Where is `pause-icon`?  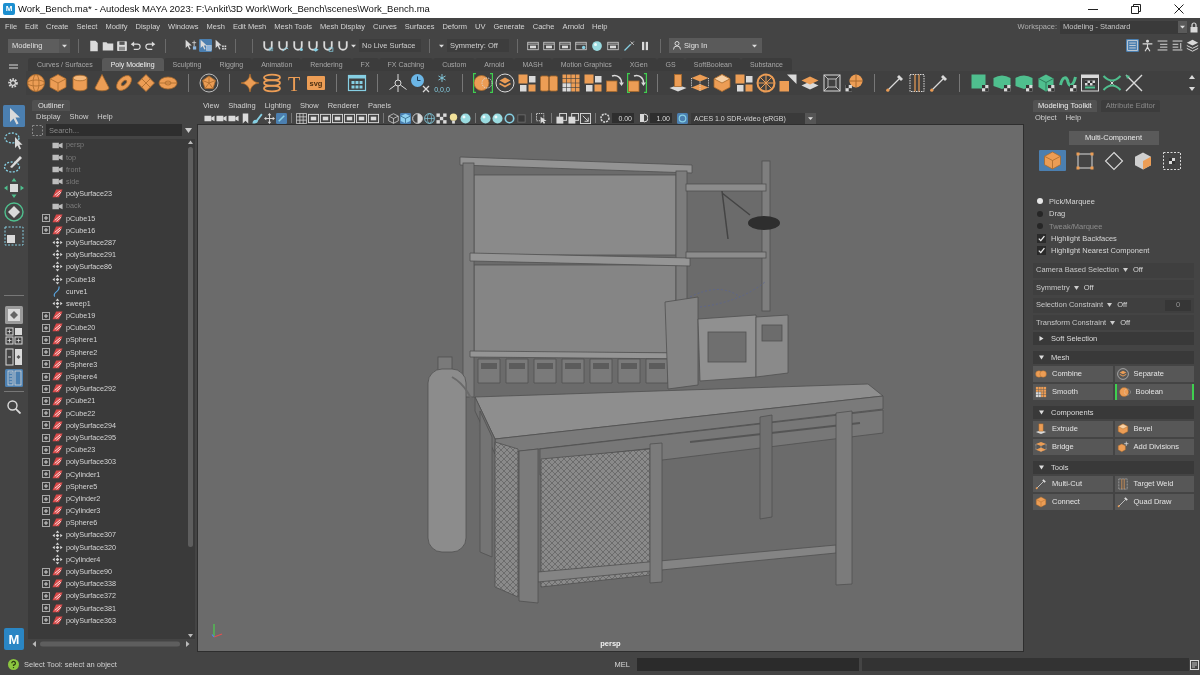 pause-icon is located at coordinates (645, 45).